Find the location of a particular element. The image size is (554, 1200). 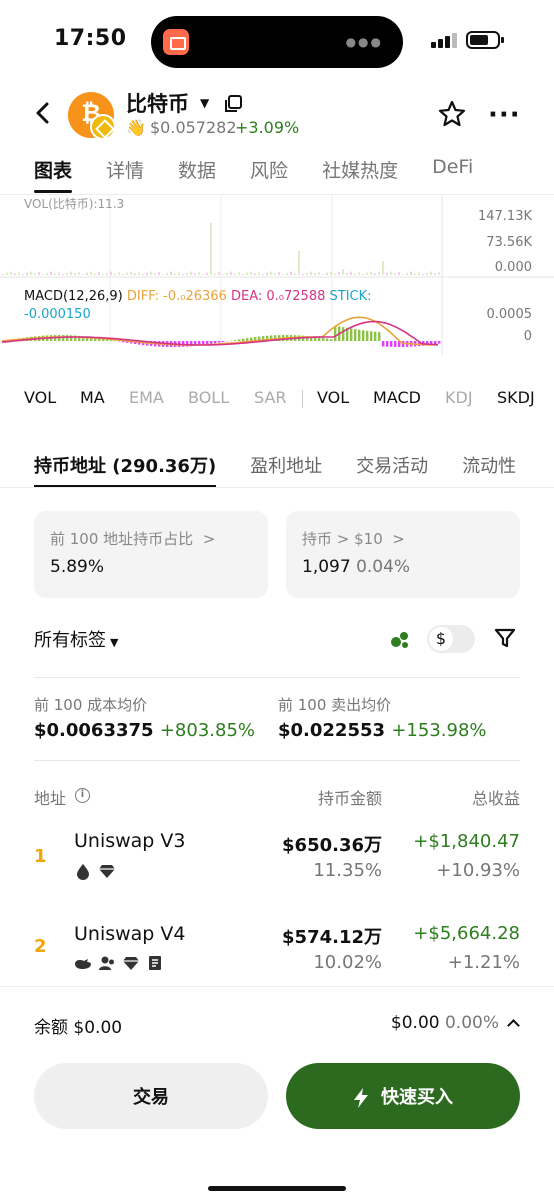

bookmark-icon is located at coordinates (155, 963).